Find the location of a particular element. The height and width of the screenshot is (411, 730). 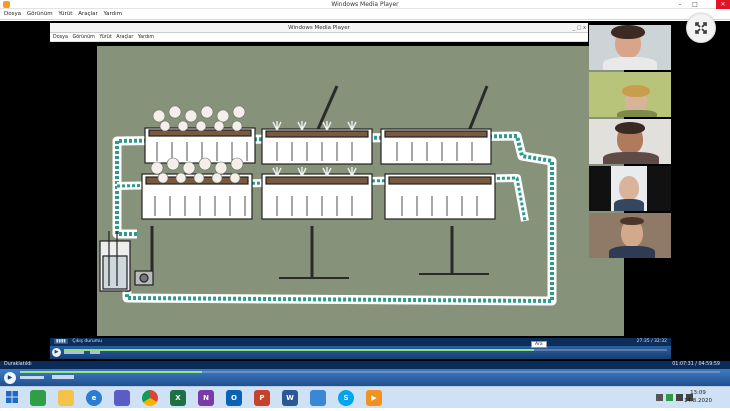

stop-controls is located at coordinates (32, 377).